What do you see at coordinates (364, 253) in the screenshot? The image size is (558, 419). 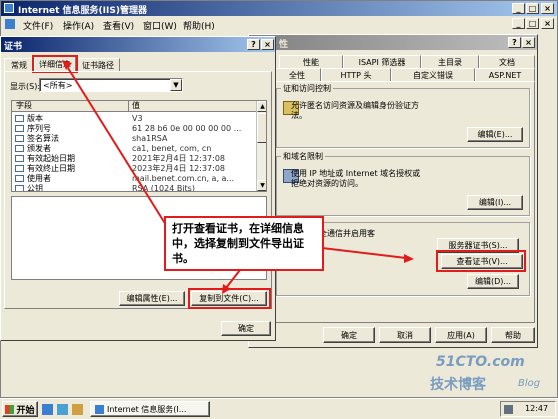 I see `arrow-to-view-cert` at bounding box center [364, 253].